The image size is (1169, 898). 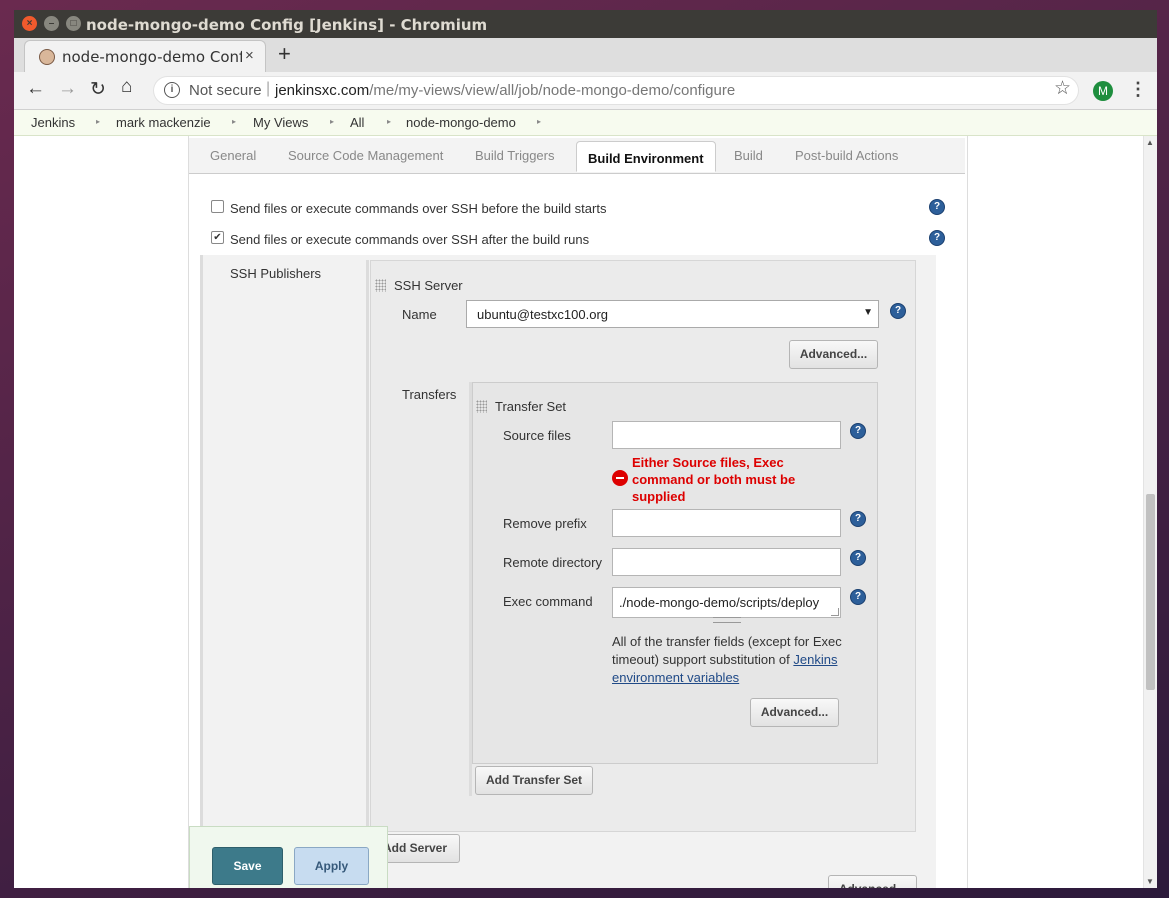 What do you see at coordinates (331, 866) in the screenshot?
I see `apply-button: Apply` at bounding box center [331, 866].